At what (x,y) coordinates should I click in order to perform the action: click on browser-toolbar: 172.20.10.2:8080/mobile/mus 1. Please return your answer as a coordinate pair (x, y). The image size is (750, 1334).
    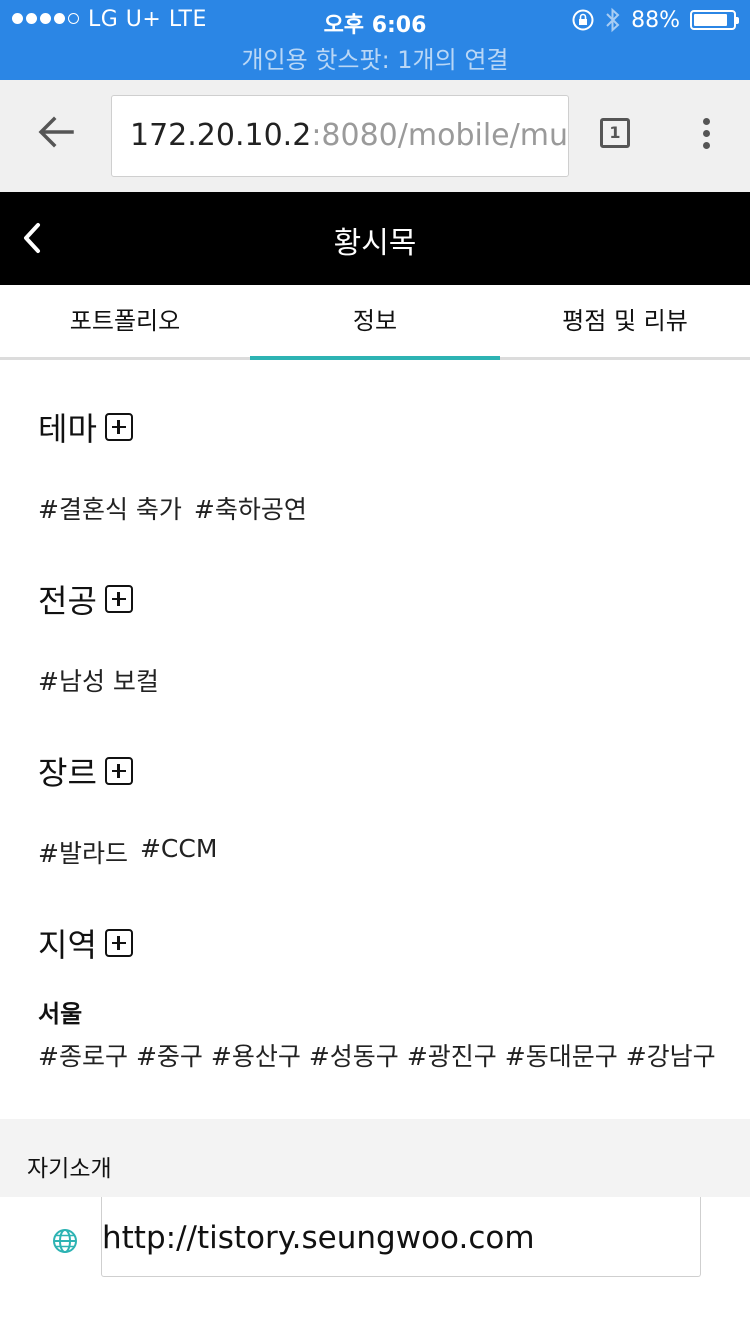
    Looking at the image, I should click on (375, 136).